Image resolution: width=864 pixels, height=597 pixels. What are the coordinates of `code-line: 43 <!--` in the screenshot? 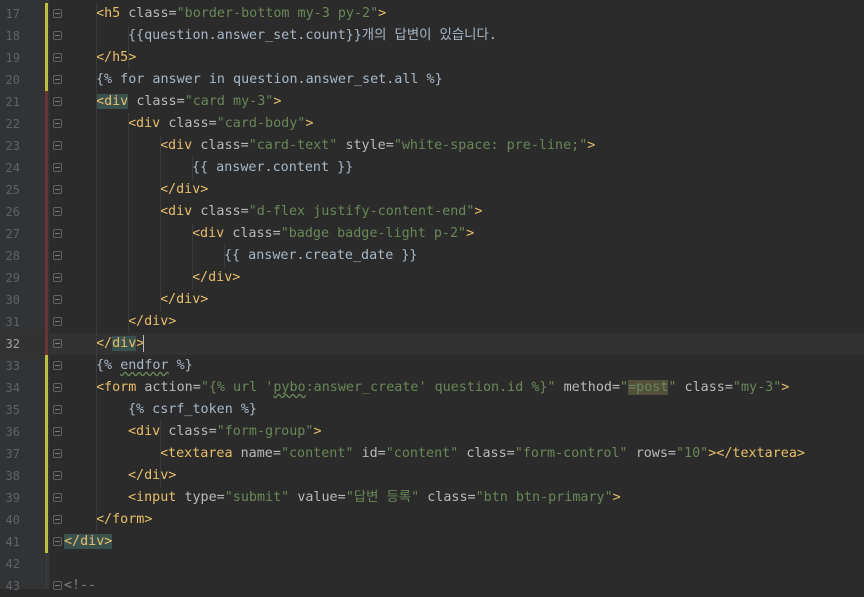 It's located at (432, 586).